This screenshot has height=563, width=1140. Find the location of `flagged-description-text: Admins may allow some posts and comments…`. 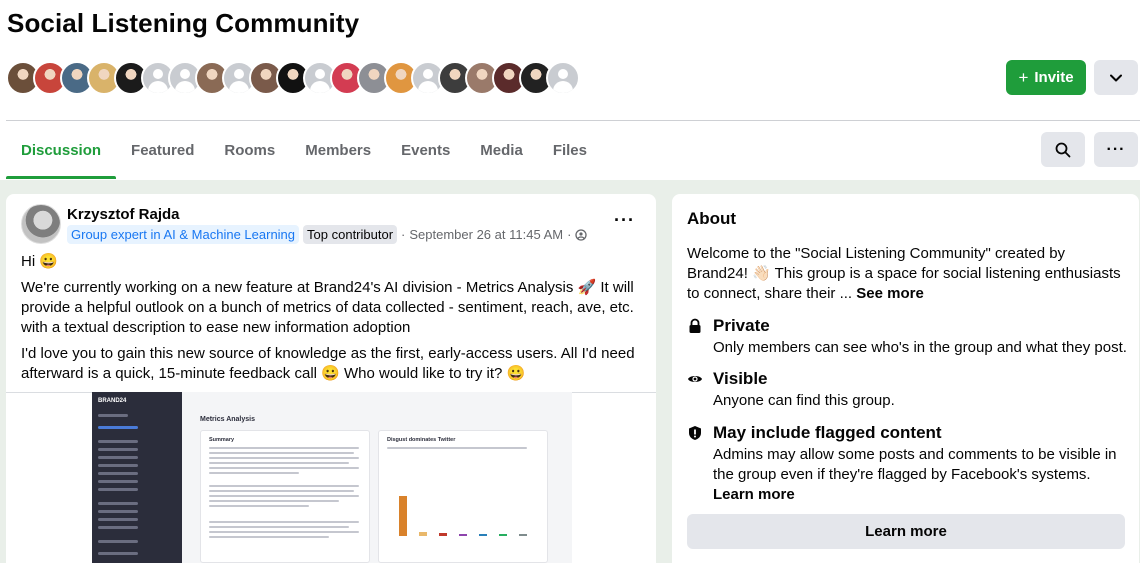

flagged-description-text: Admins may allow some posts and comments… is located at coordinates (915, 464).